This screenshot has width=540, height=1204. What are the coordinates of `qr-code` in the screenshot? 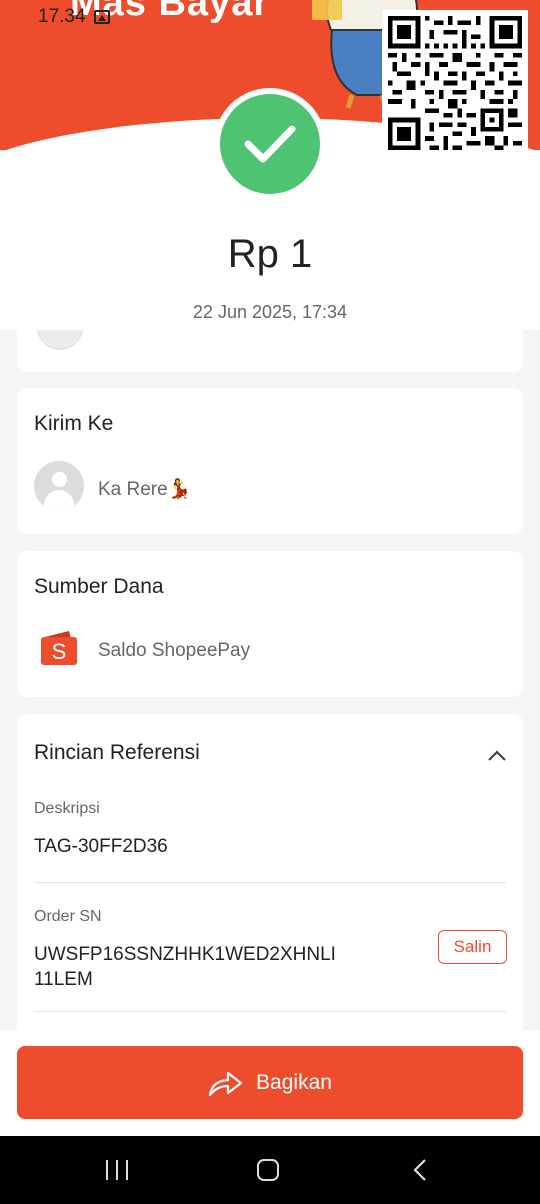 It's located at (455, 83).